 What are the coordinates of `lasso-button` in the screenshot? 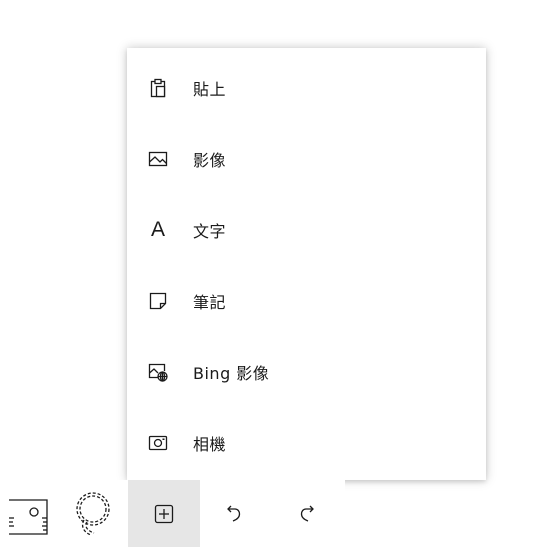 It's located at (93, 513).